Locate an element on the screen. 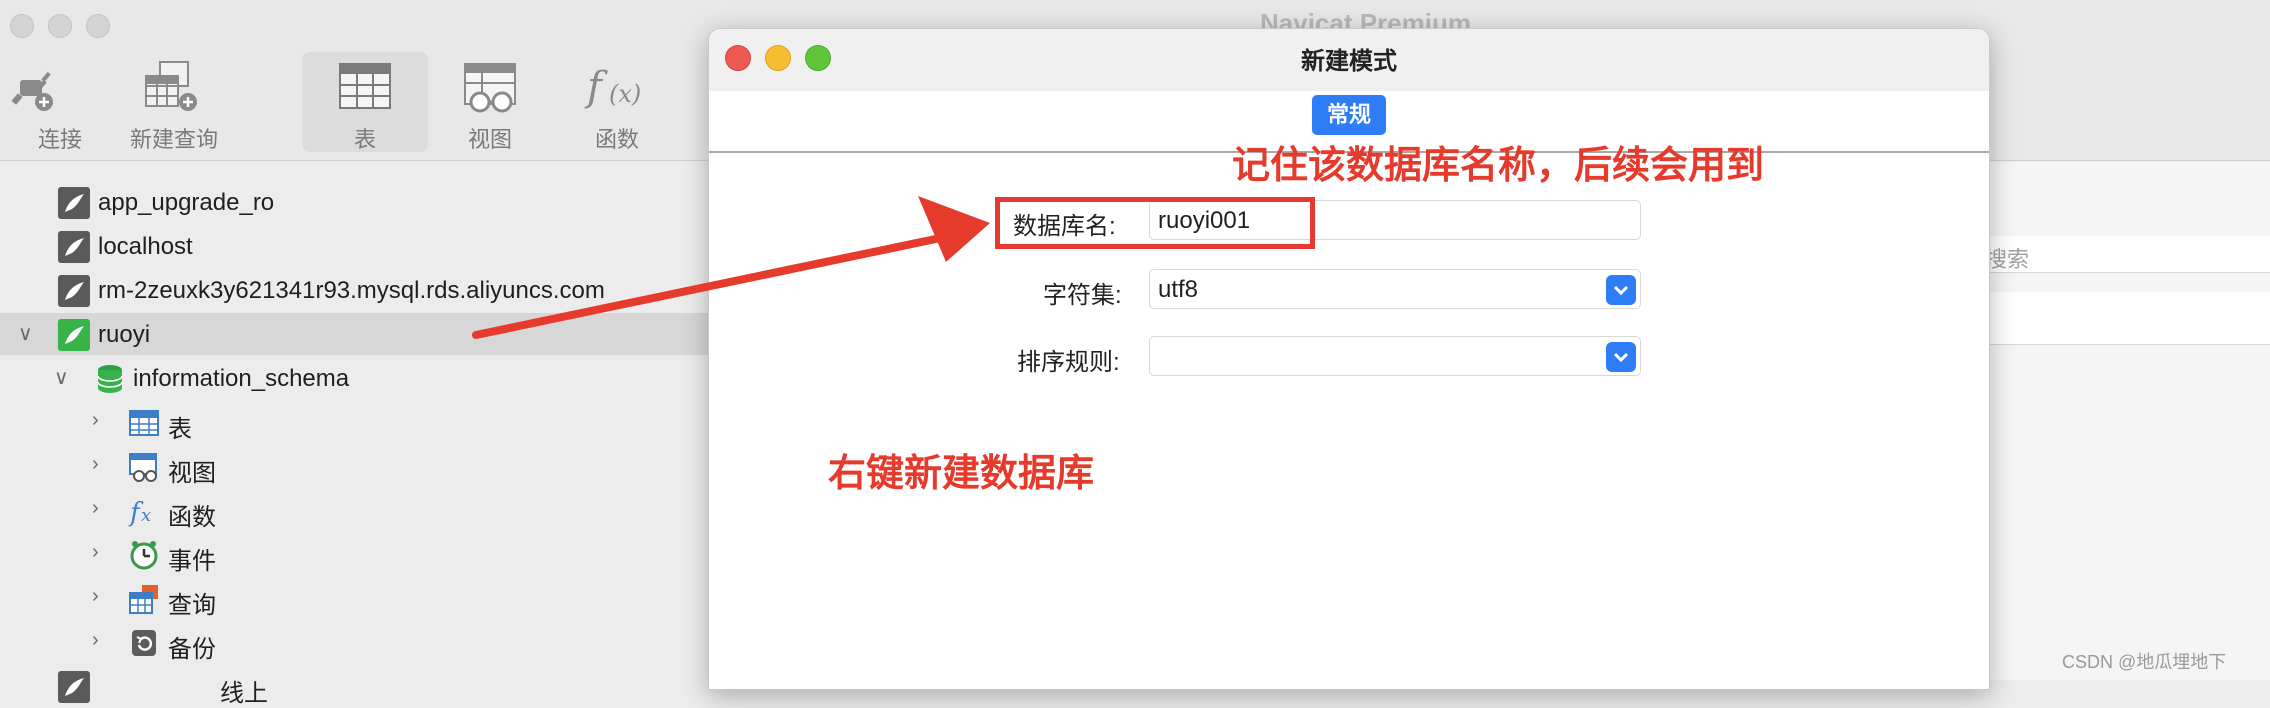 Image resolution: width=2270 pixels, height=708 pixels. toolbar-new-query-button: 新建查询 is located at coordinates (174, 102).